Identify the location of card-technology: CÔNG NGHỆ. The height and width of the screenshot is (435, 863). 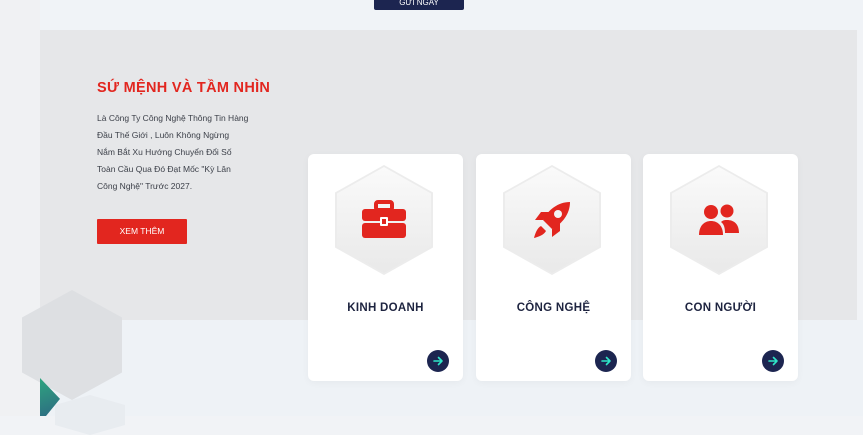
(553, 267).